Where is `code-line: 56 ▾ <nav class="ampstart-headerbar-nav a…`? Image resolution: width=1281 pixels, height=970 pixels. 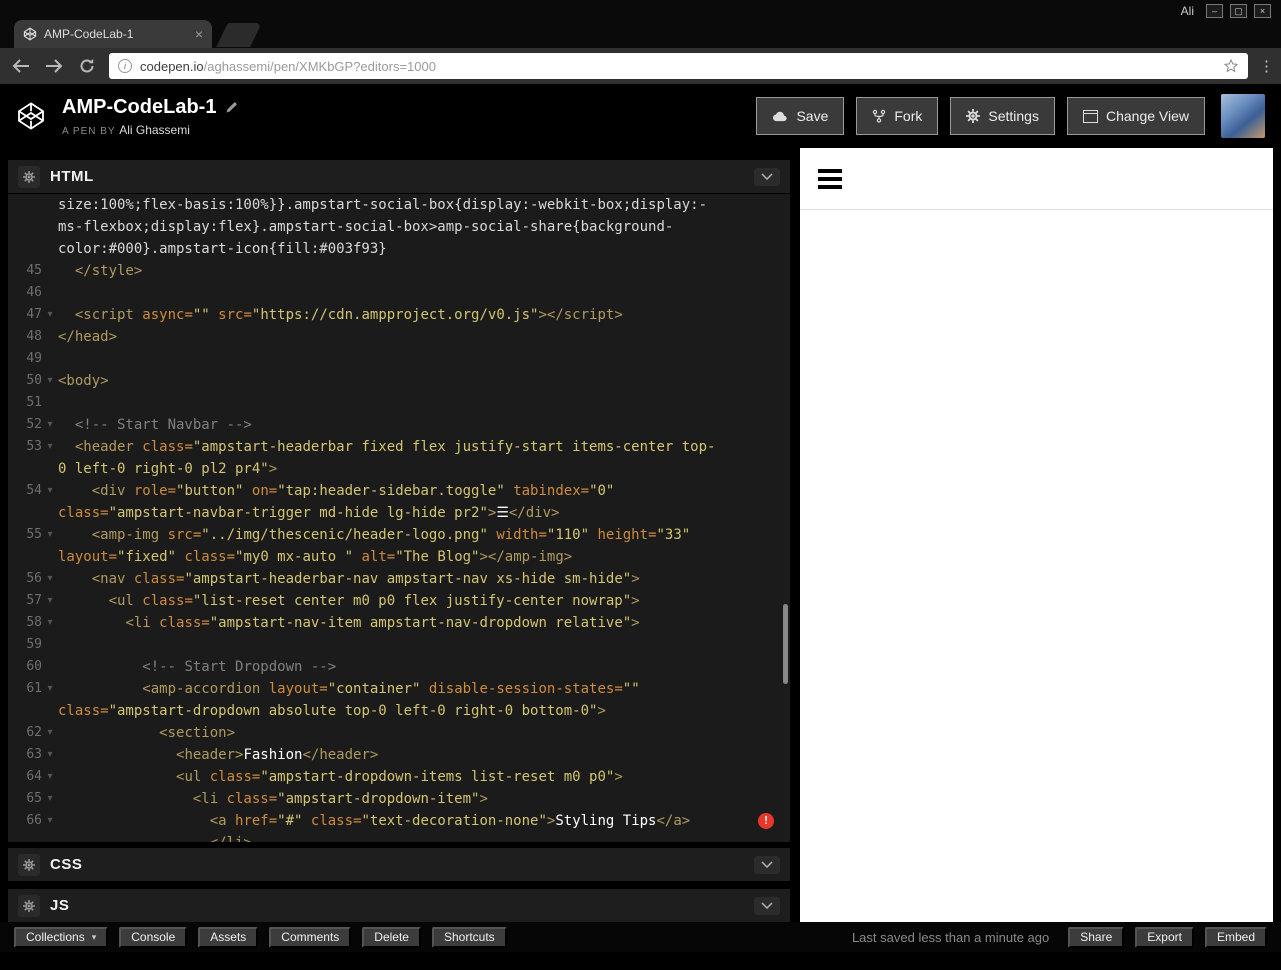 code-line: 56 ▾ <nav class="ampstart-headerbar-nav a… is located at coordinates (399, 579).